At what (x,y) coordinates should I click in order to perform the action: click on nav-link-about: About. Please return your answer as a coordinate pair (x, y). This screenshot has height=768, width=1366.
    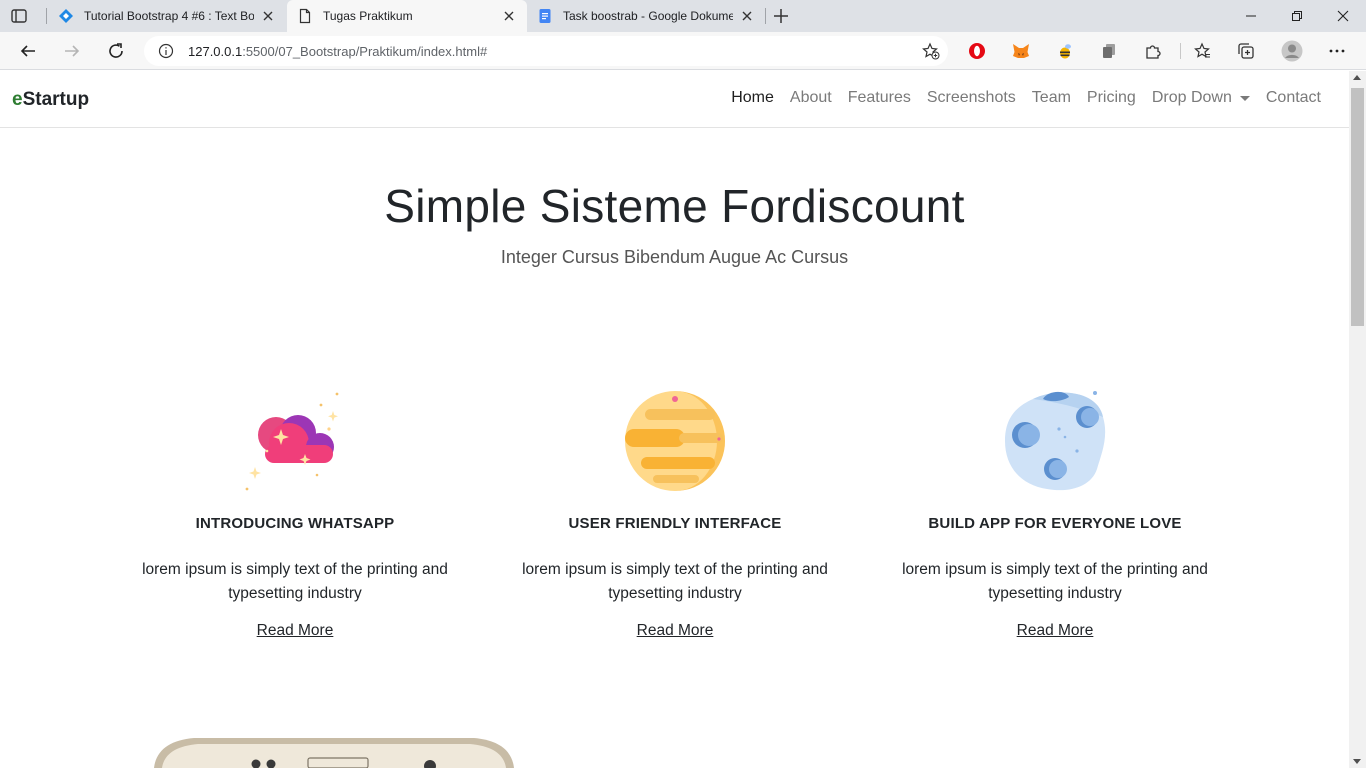
    Looking at the image, I should click on (811, 98).